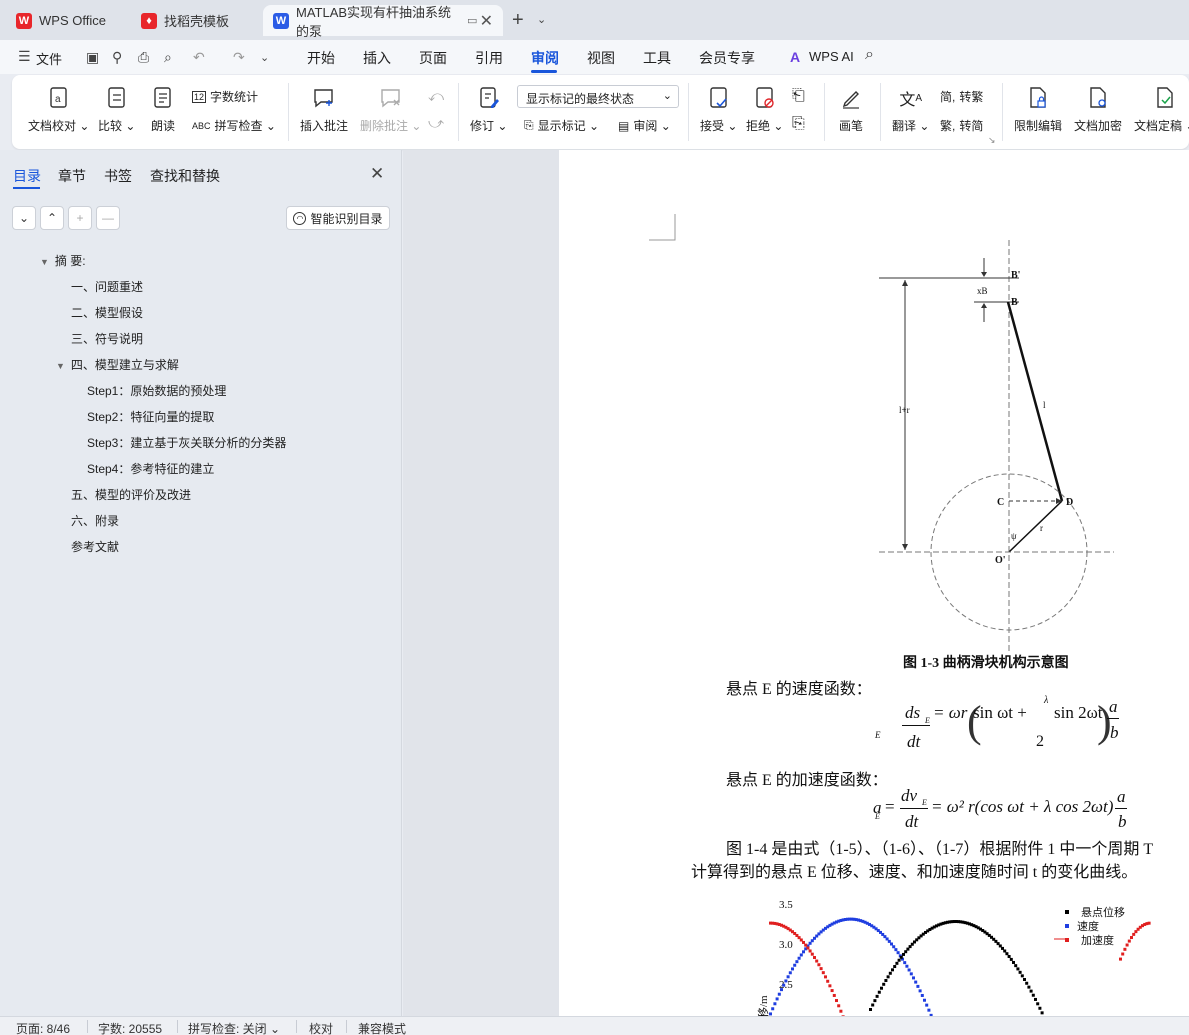 The height and width of the screenshot is (1035, 1189). Describe the element at coordinates (436, 96) in the screenshot. I see `prev-comment-icon: ⤺` at that location.